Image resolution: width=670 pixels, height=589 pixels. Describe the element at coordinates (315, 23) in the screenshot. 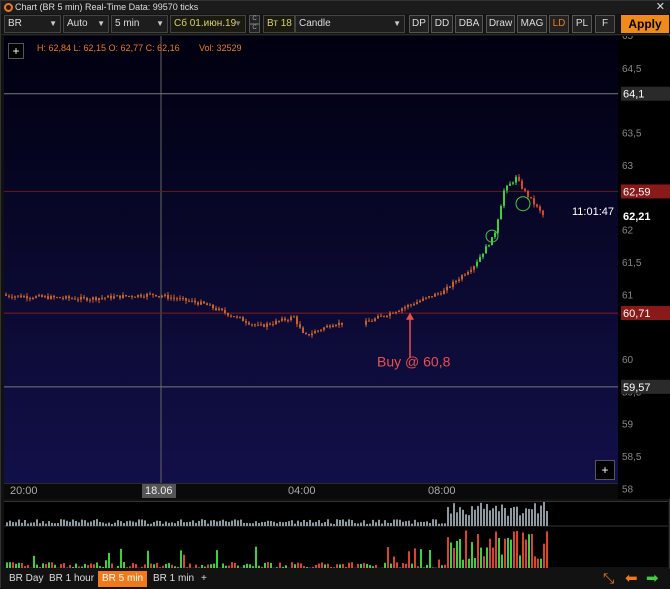

I see `chart-type-value: Candle` at that location.